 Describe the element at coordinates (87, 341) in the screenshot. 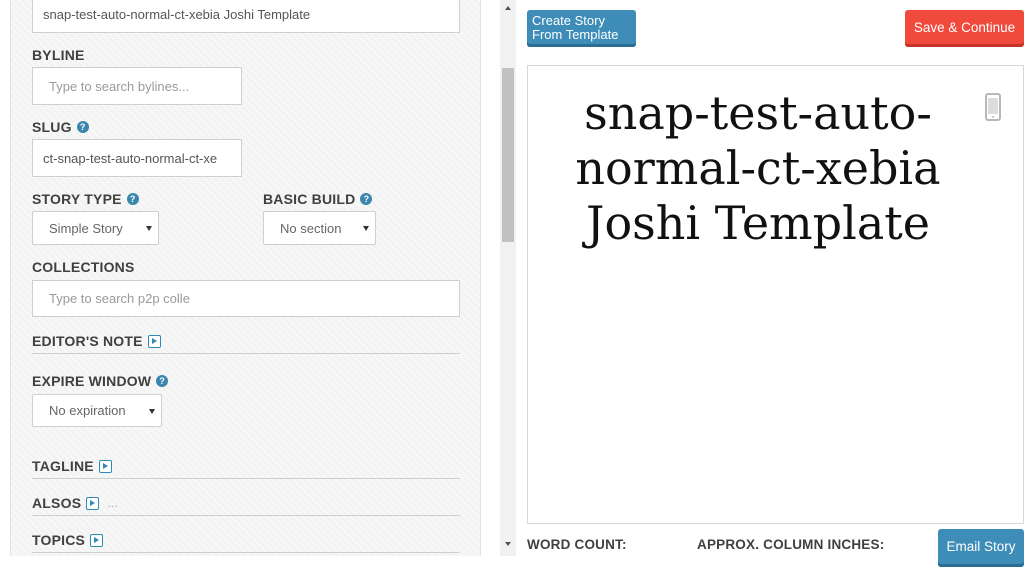

I see `editors-note-label-text: EDITOR'S NOTE` at that location.